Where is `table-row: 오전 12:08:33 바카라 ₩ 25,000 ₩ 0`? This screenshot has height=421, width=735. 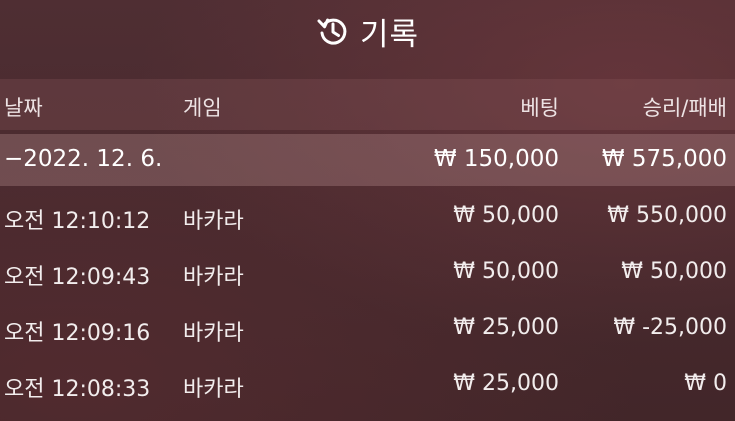
table-row: 오전 12:08:33 바카라 ₩ 25,000 ₩ 0 is located at coordinates (367, 386).